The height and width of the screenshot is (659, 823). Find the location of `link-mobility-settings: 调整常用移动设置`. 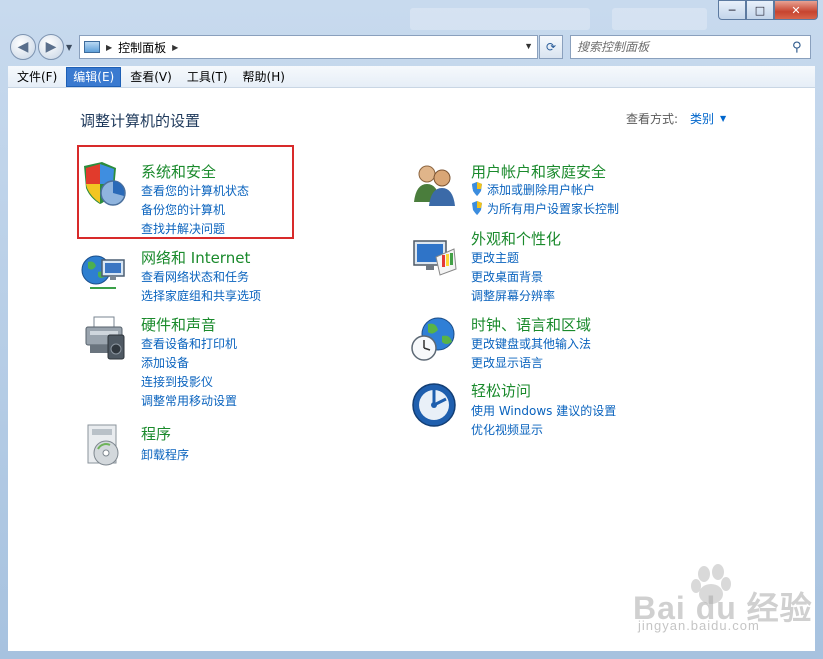

link-mobility-settings: 调整常用移动设置 is located at coordinates (189, 400).